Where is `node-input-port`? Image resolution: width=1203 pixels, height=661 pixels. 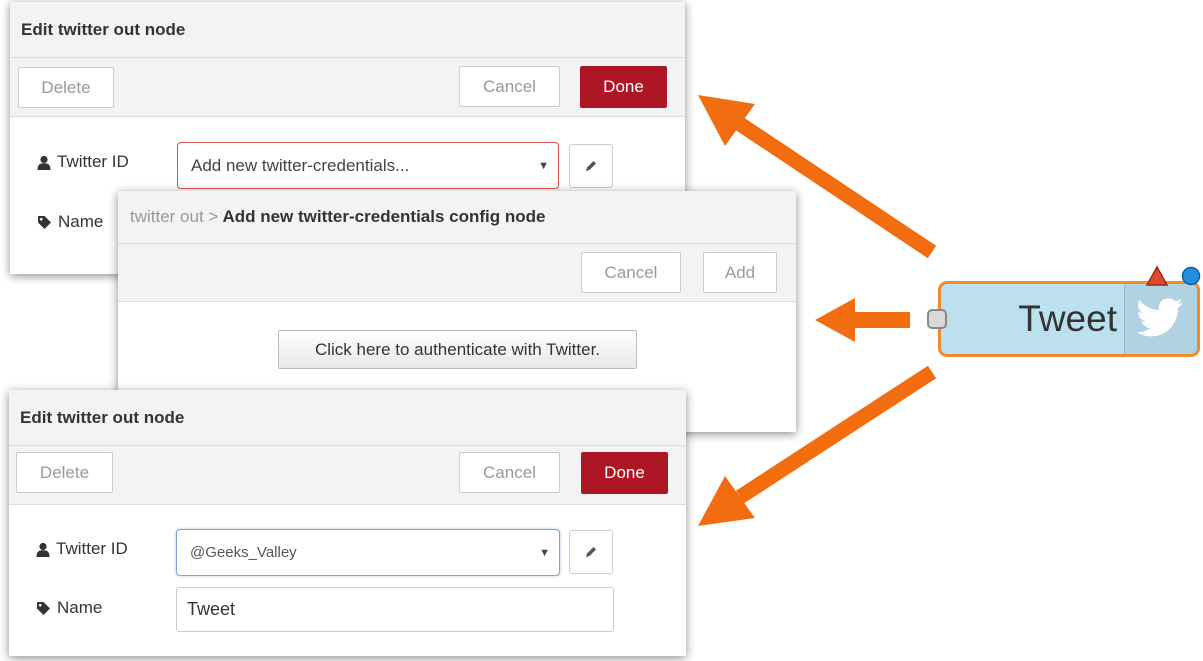 node-input-port is located at coordinates (937, 319).